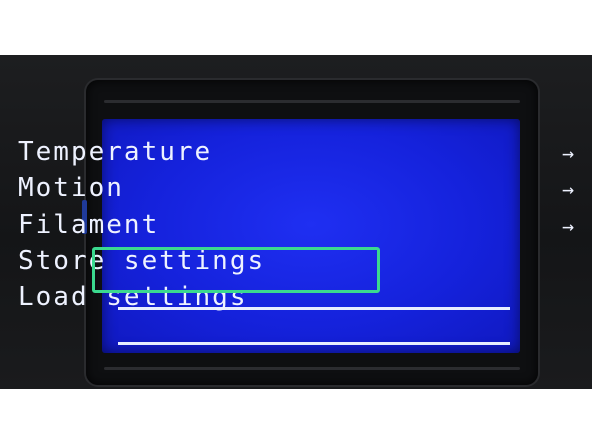 This screenshot has width=592, height=444. I want to click on menu-item-label: Filament, so click(89, 225).